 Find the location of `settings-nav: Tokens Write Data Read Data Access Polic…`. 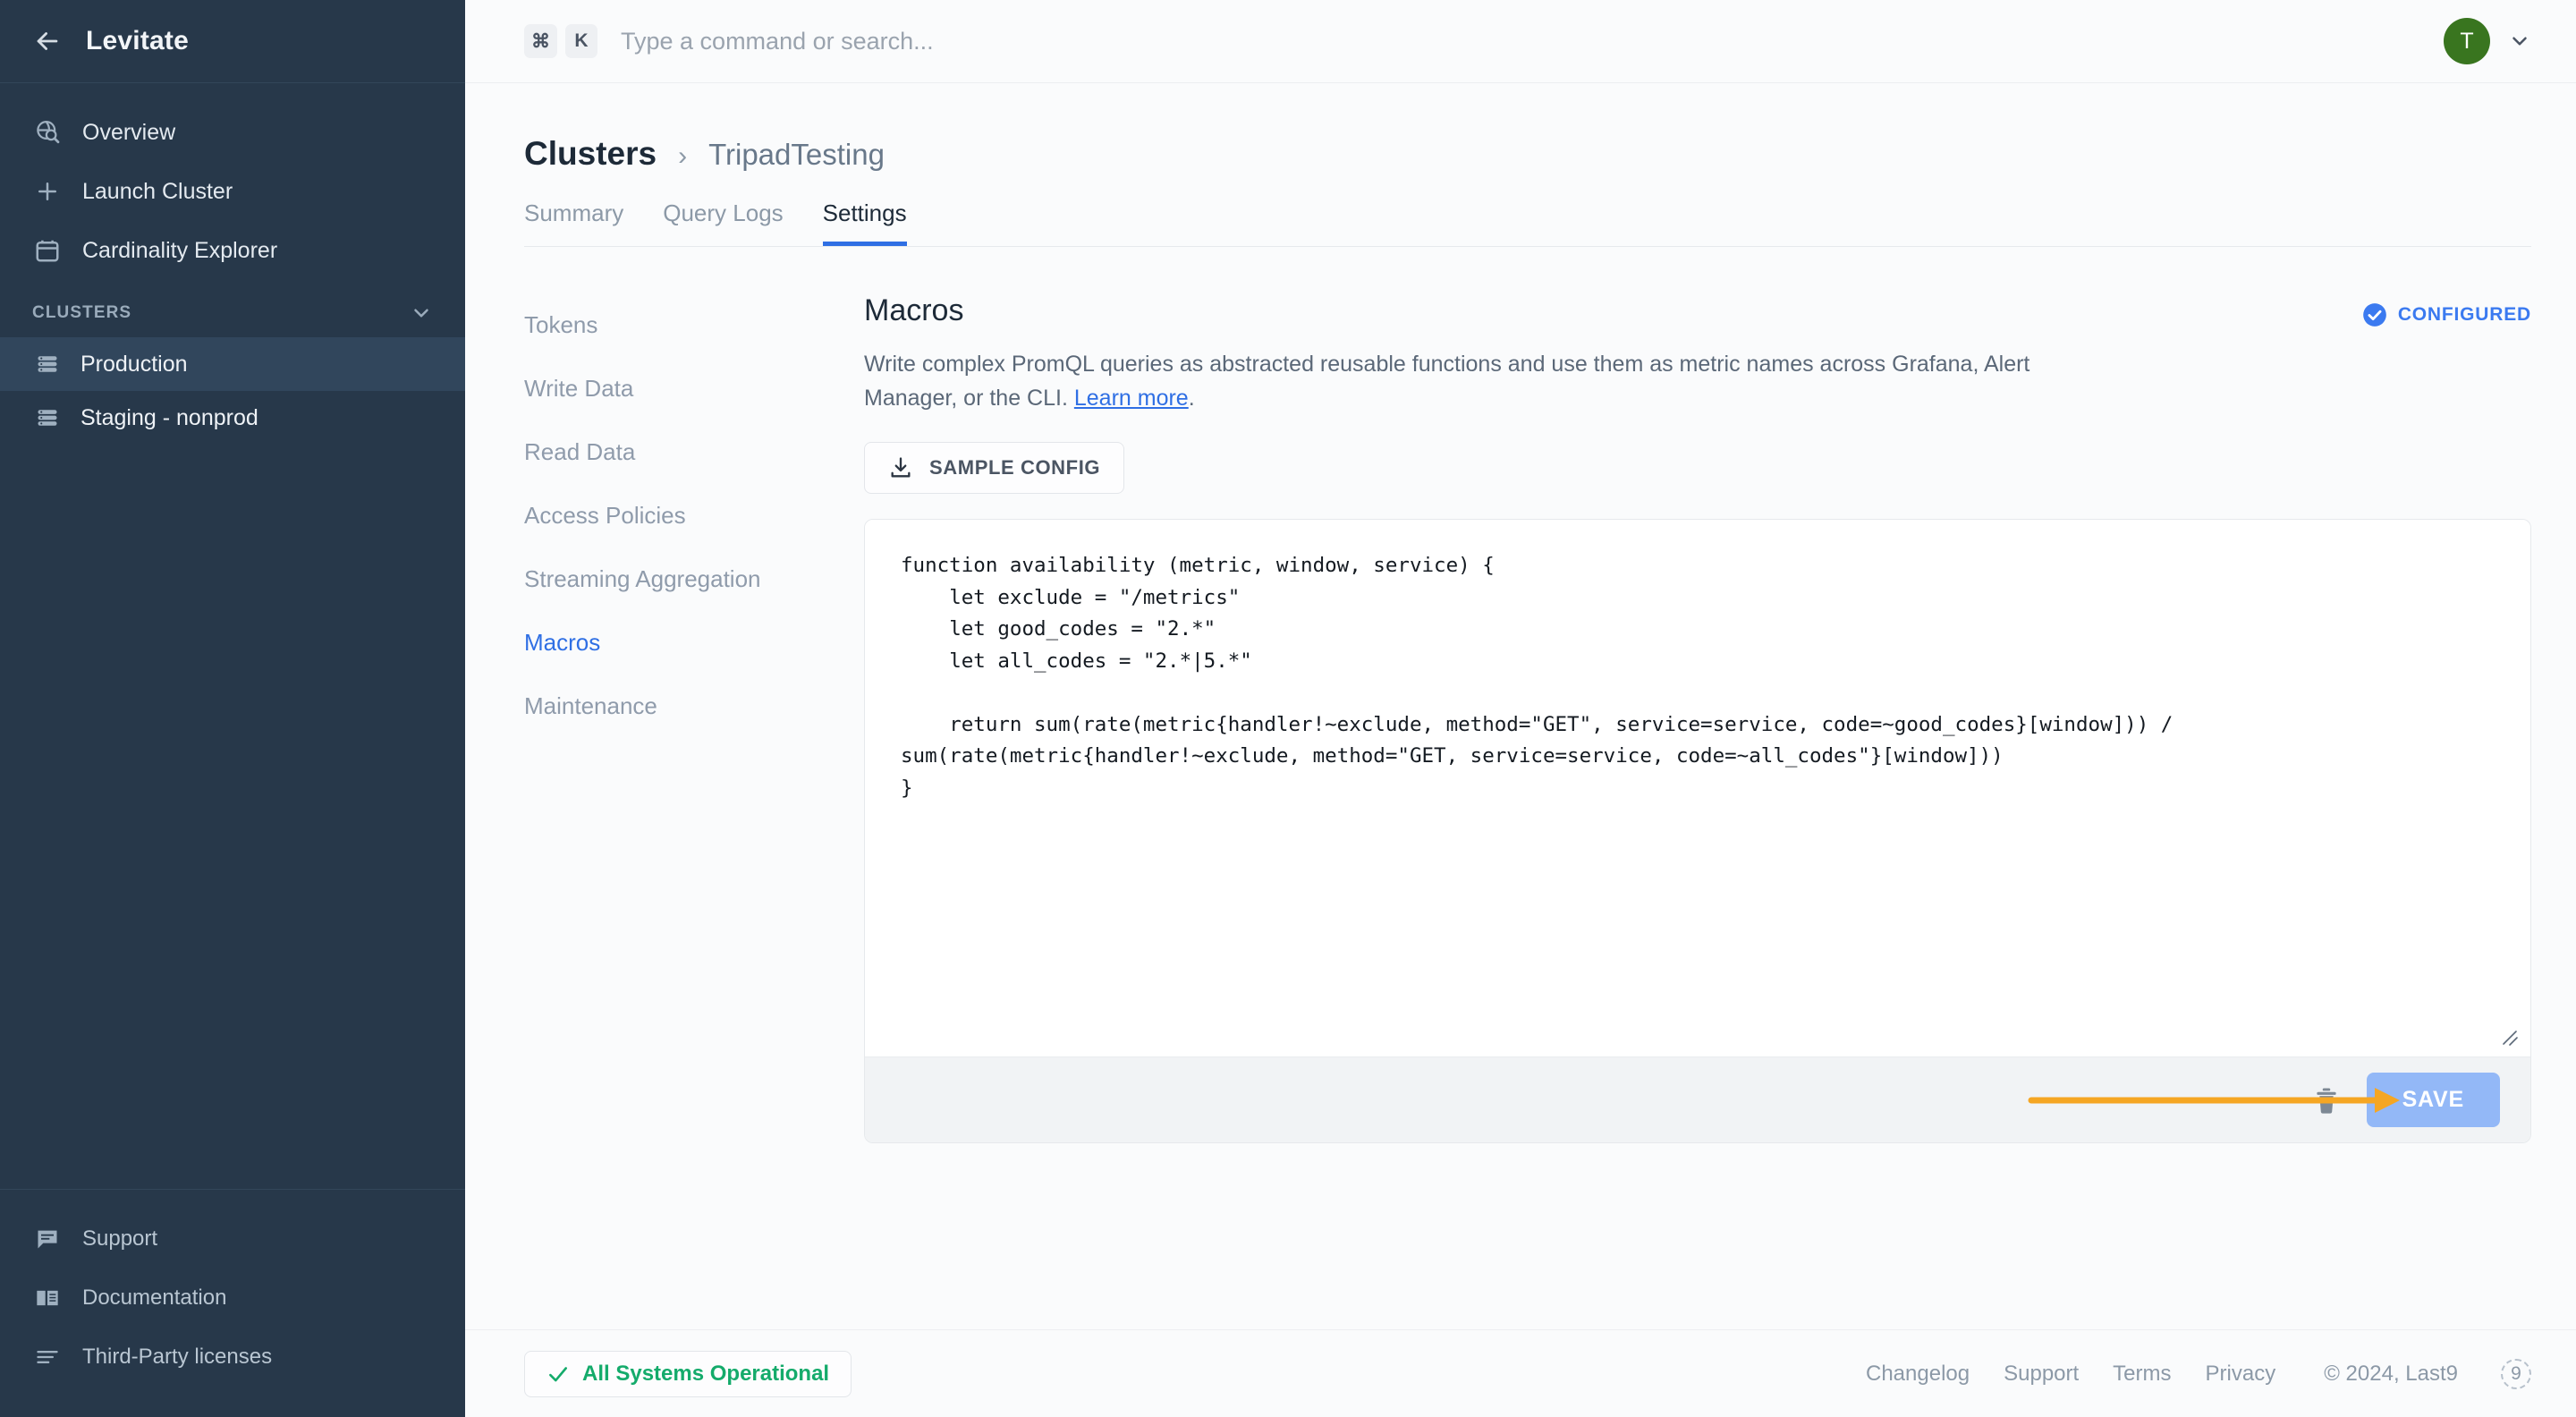

settings-nav: Tokens Write Data Read Data Access Polic… is located at coordinates (694, 718).